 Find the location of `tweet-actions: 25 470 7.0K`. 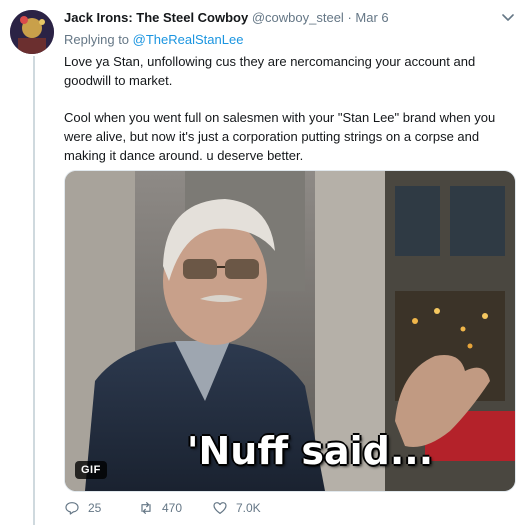

tweet-actions: 25 470 7.0K is located at coordinates (178, 508).